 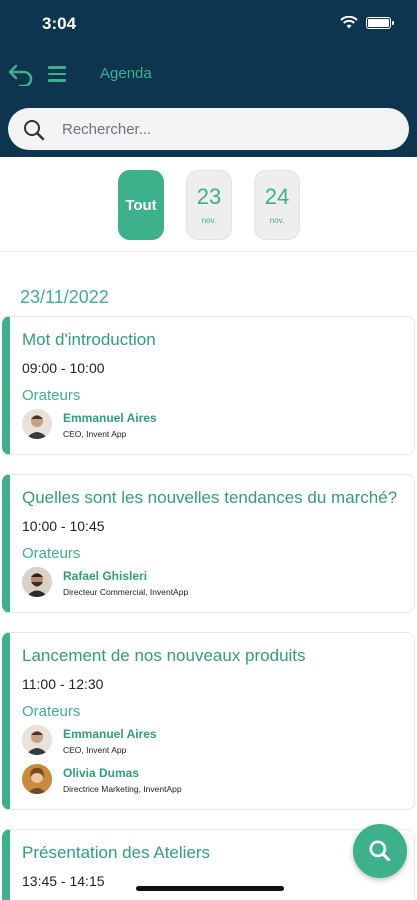 What do you see at coordinates (59, 23) in the screenshot?
I see `status-time: 3:04` at bounding box center [59, 23].